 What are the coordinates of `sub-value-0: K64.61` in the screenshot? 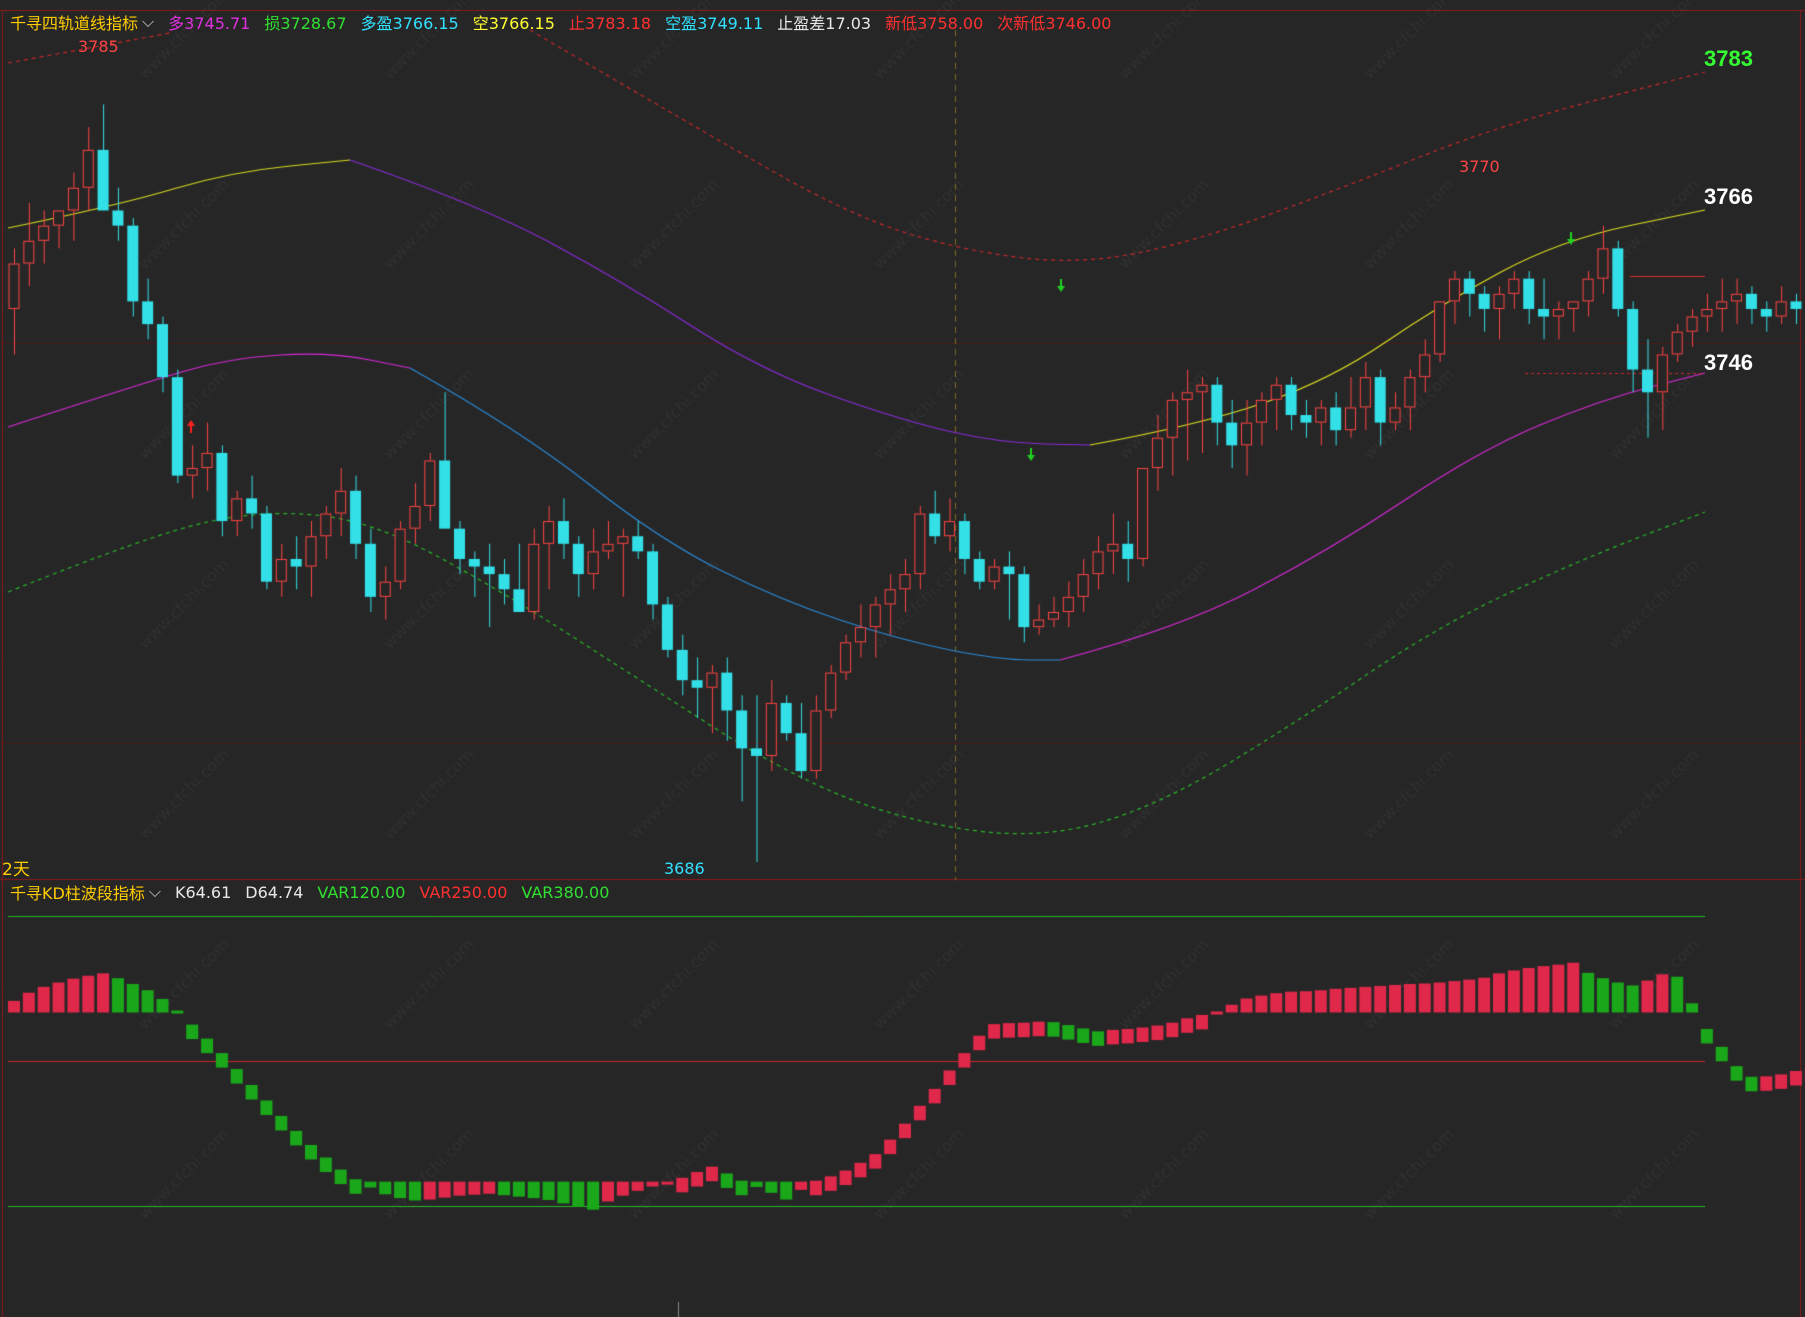 It's located at (203, 892).